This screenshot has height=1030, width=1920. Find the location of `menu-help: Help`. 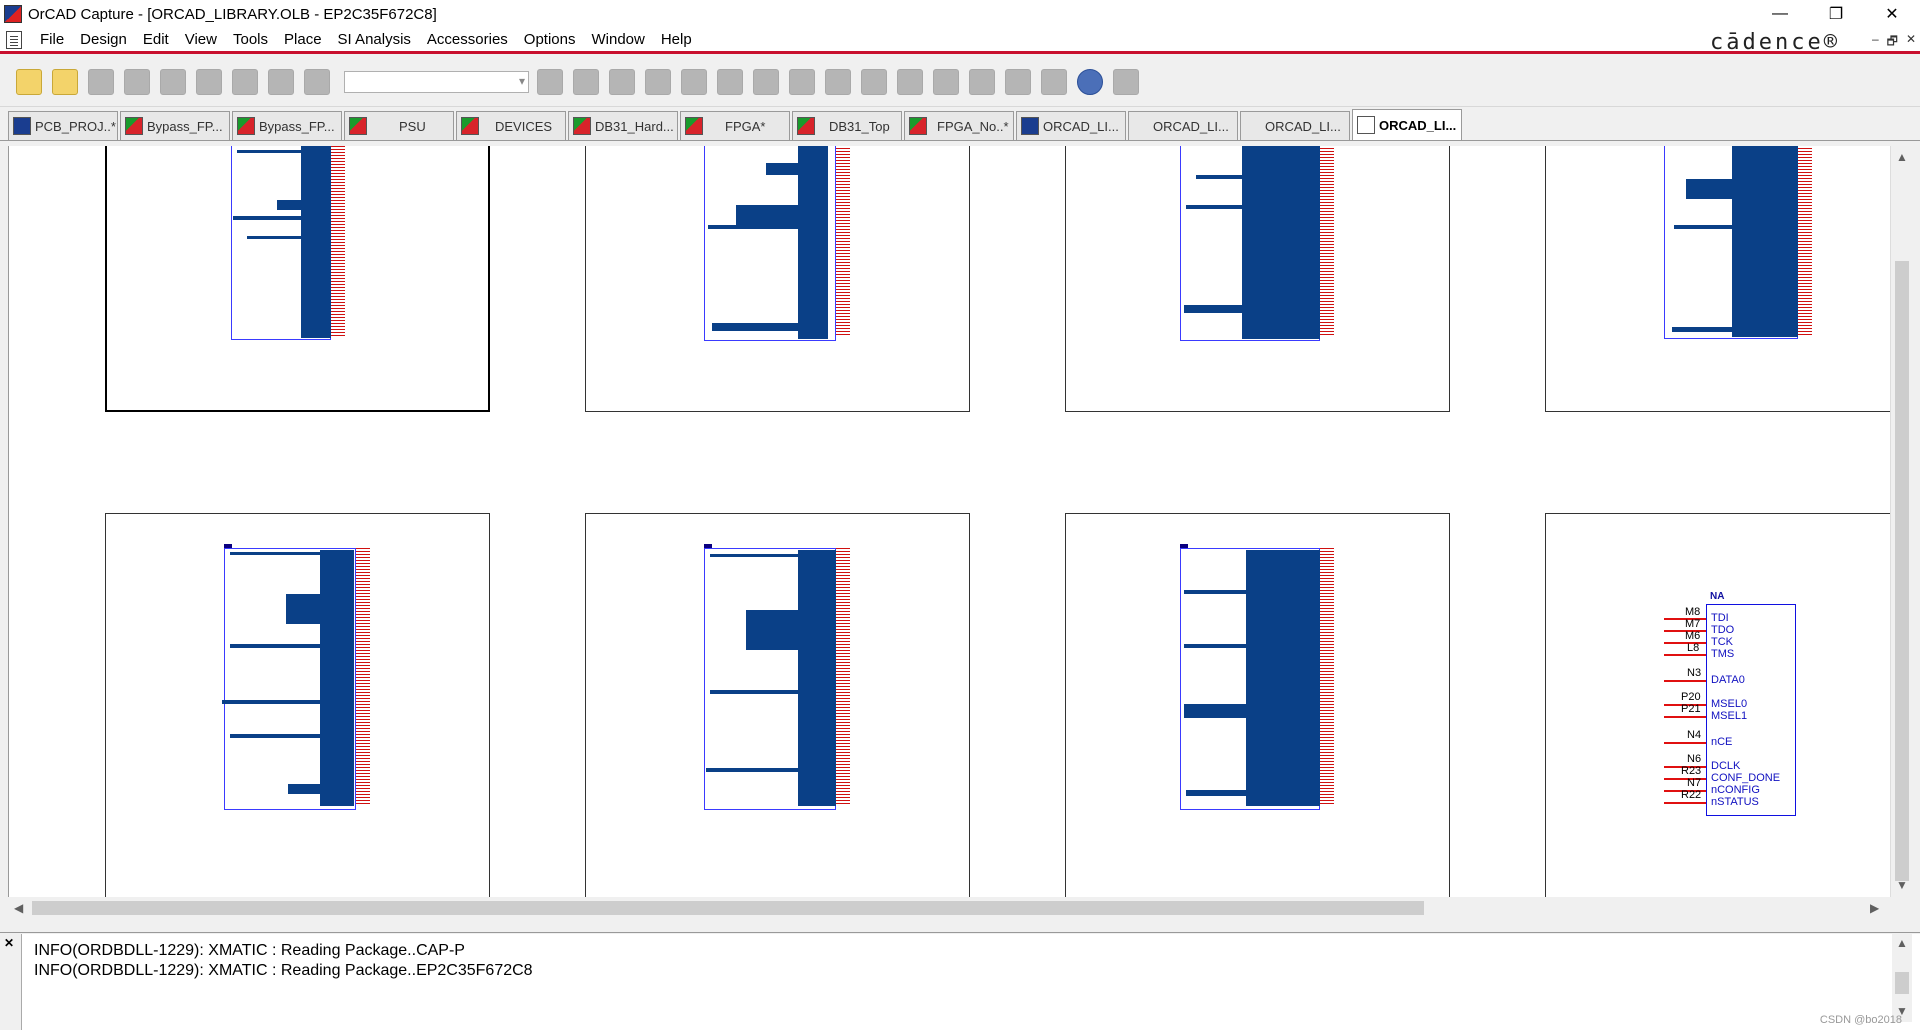

menu-help: Help is located at coordinates (676, 39).